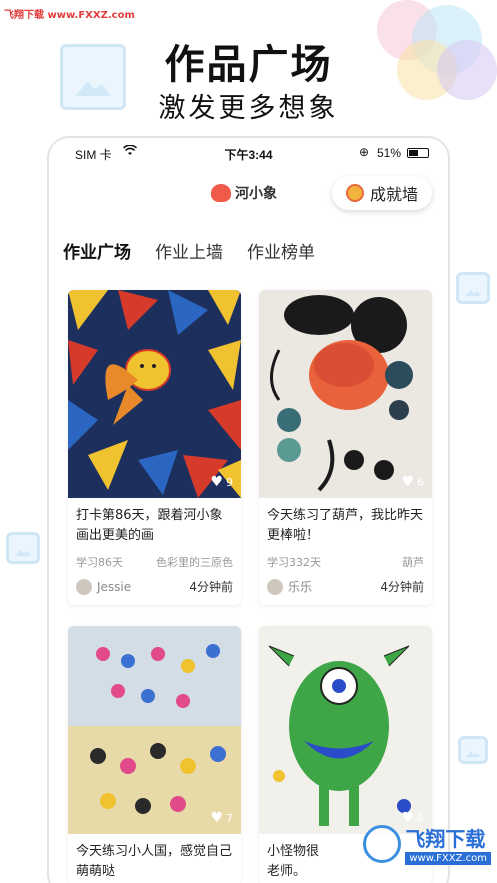 This screenshot has height=883, width=497. Describe the element at coordinates (256, 194) in the screenshot. I see `app-logo-text: 河小象` at that location.